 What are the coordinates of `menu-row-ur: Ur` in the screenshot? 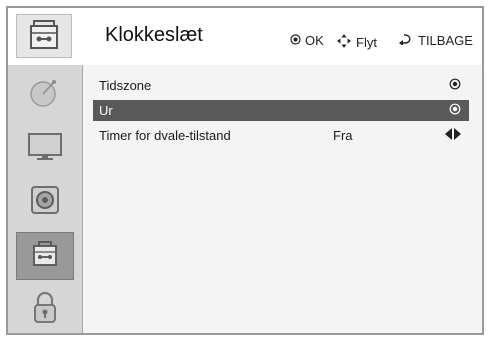 It's located at (281, 110).